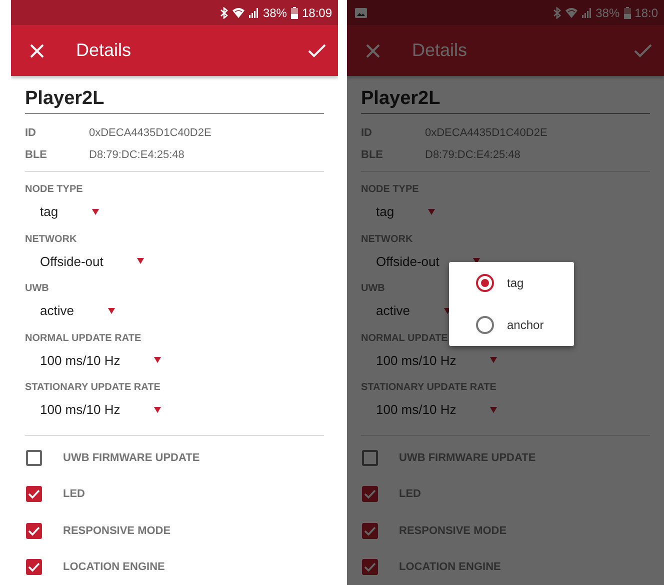  I want to click on dropdown-value: Offside-out, so click(72, 261).